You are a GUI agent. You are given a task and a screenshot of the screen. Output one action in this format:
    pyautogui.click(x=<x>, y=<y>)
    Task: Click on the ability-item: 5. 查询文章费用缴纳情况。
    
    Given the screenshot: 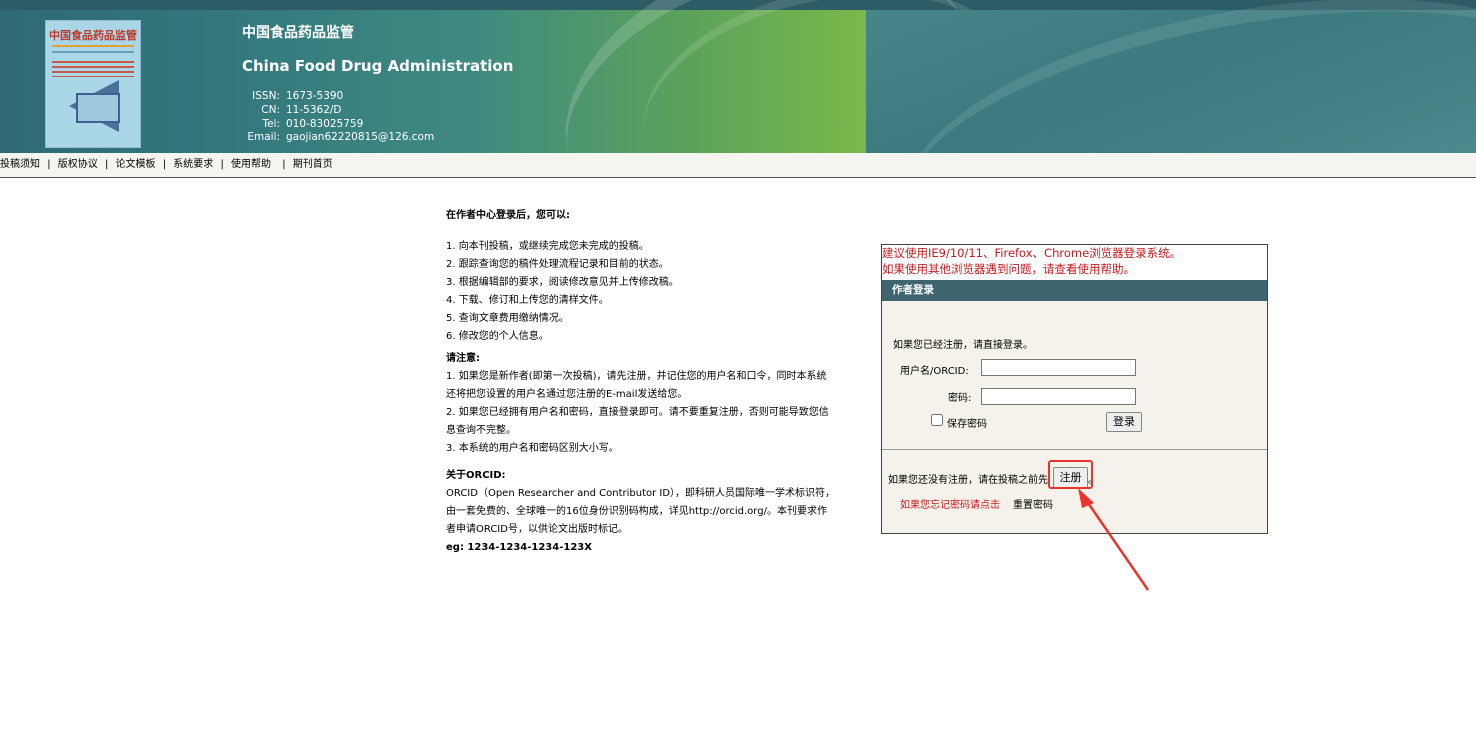 What is the action you would take?
    pyautogui.click(x=507, y=318)
    